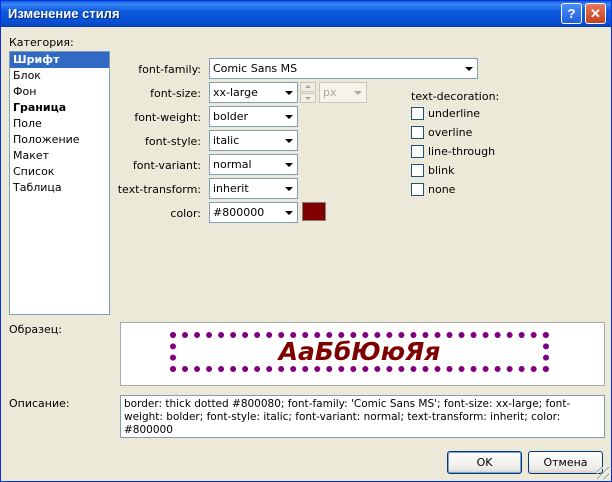 This screenshot has height=482, width=612. I want to click on font-variant-value: normal, so click(232, 164).